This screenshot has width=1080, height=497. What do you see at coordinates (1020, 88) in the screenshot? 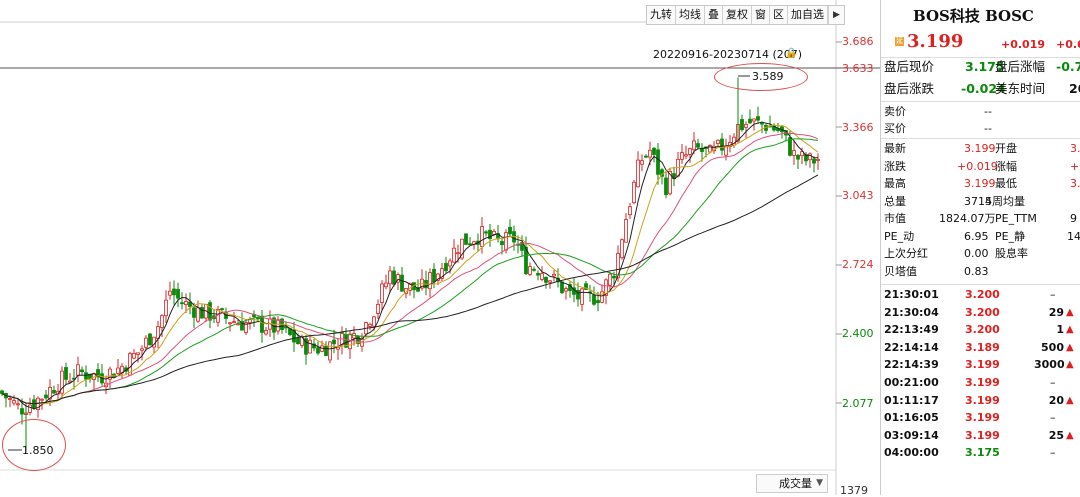
I see `after-hours-label: 美东时间` at bounding box center [1020, 88].